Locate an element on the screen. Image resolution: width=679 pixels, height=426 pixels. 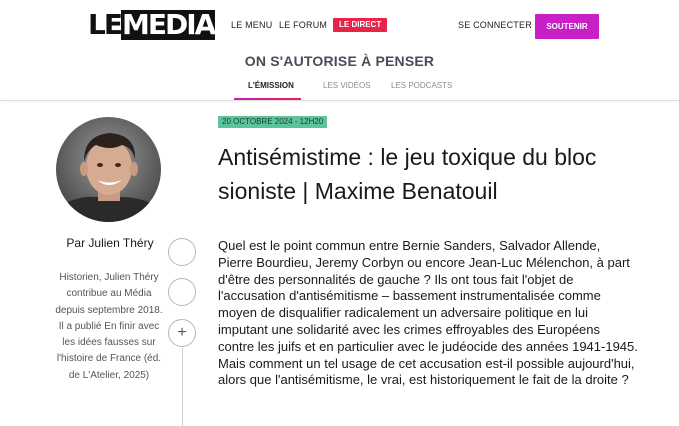
site-logo: LE MEDIA is located at coordinates (152, 24).